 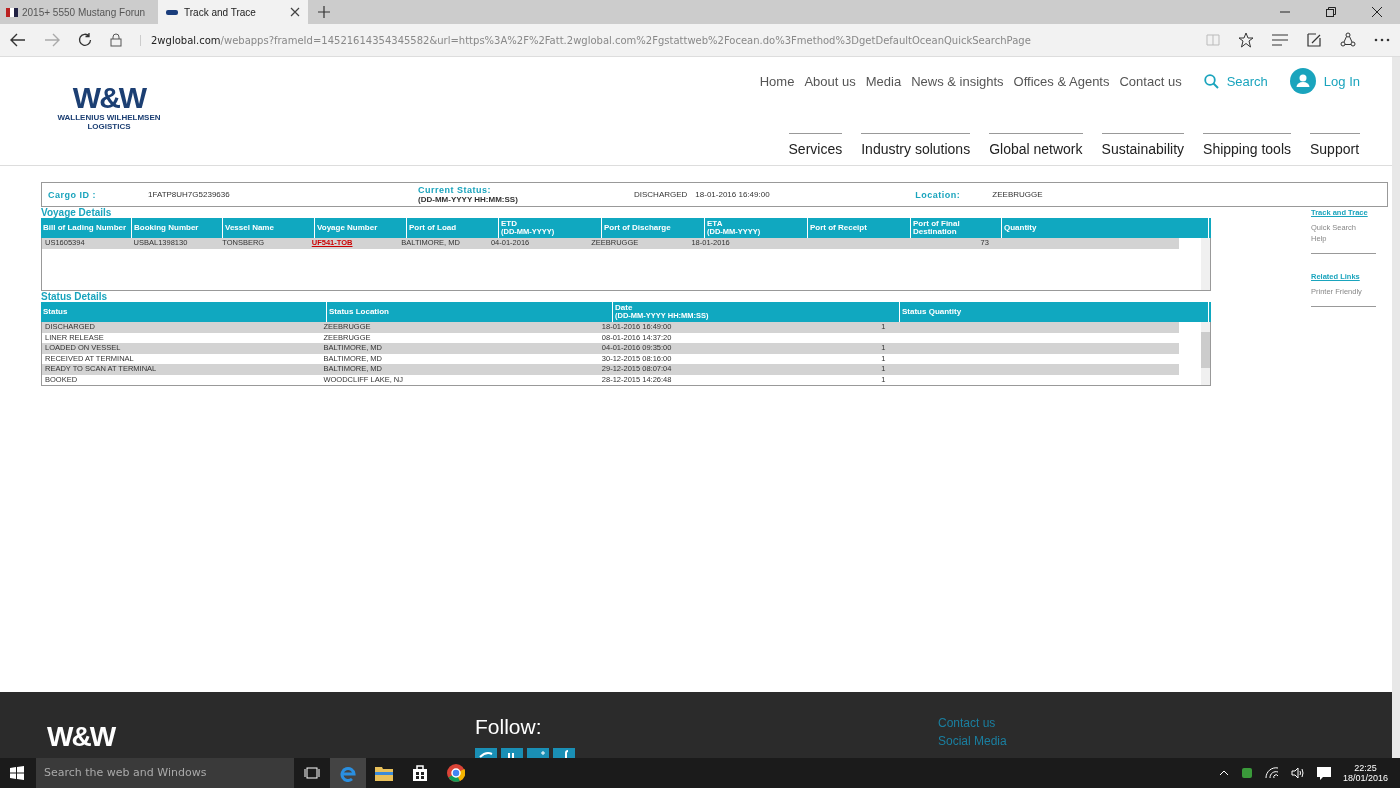 What do you see at coordinates (1382, 40) in the screenshot?
I see `more-icon` at bounding box center [1382, 40].